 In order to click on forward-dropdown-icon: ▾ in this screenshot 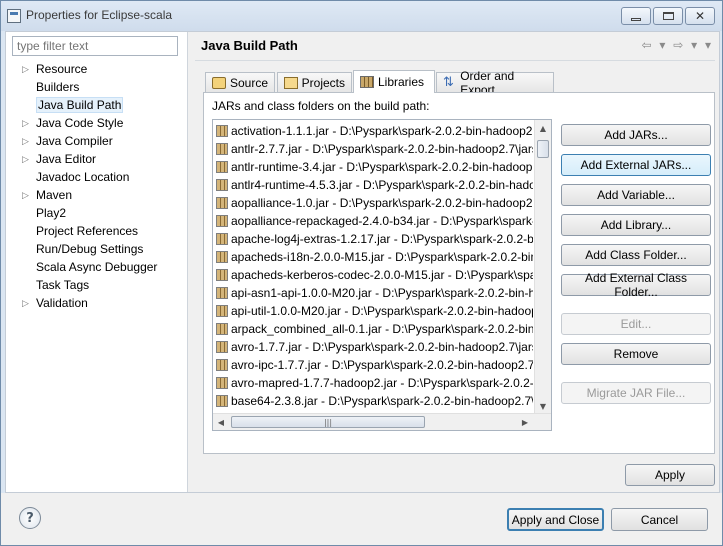, I will do `click(694, 45)`.